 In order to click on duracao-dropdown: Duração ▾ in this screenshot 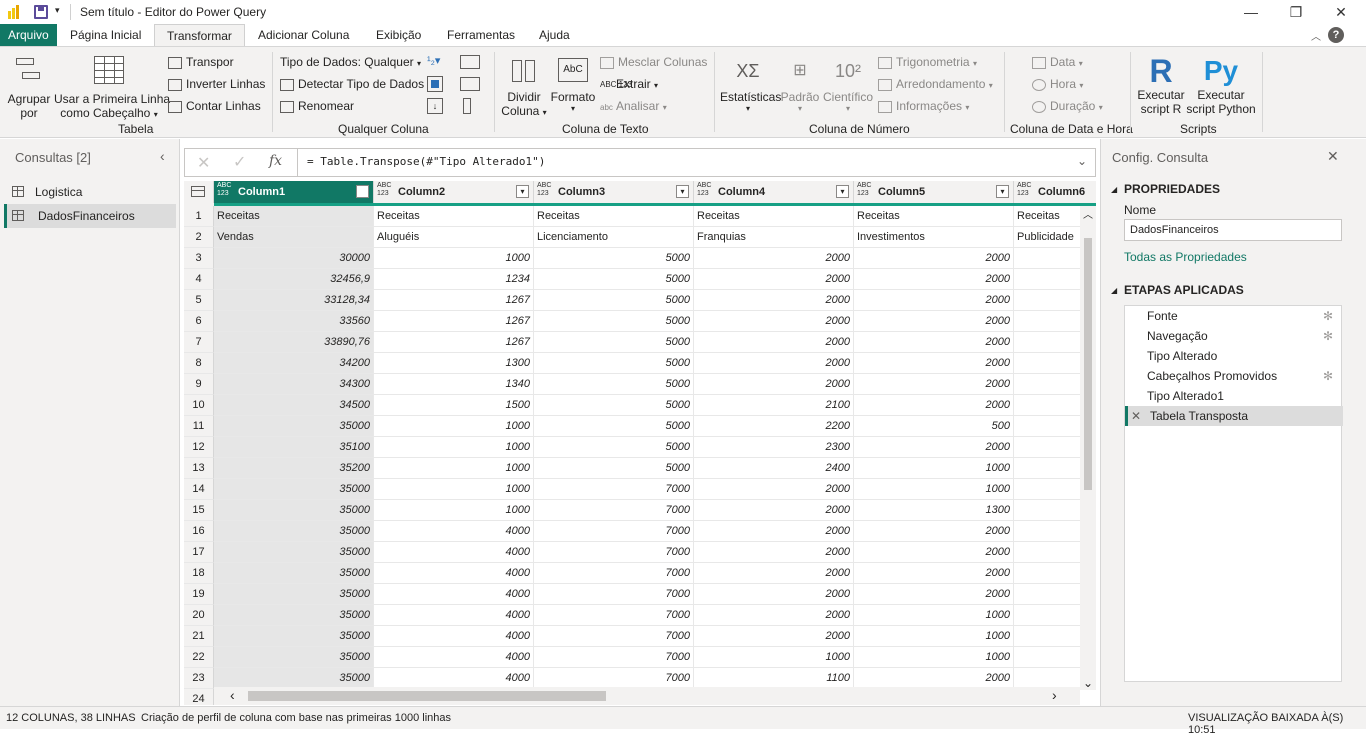, I will do `click(1067, 106)`.